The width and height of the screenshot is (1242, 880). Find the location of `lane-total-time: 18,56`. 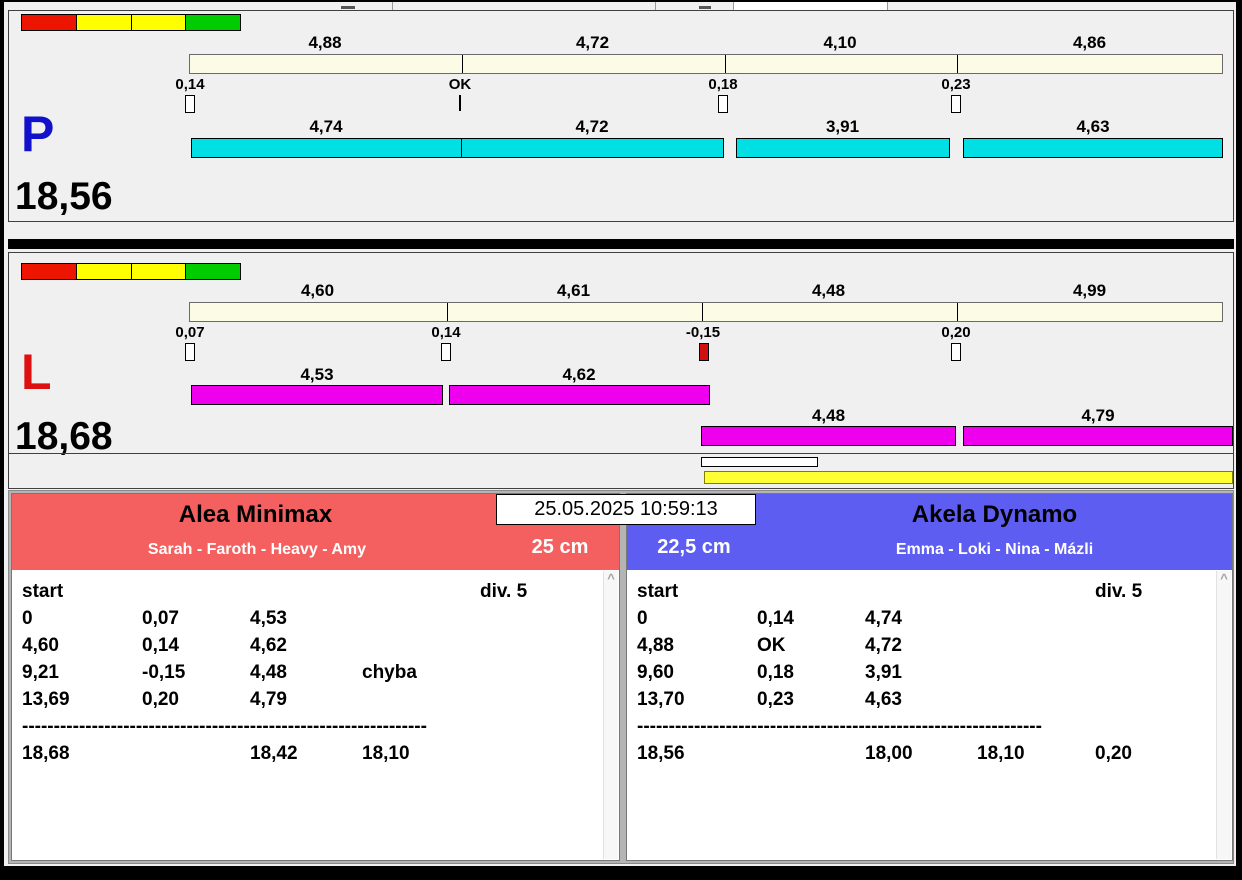

lane-total-time: 18,56 is located at coordinates (64, 196).